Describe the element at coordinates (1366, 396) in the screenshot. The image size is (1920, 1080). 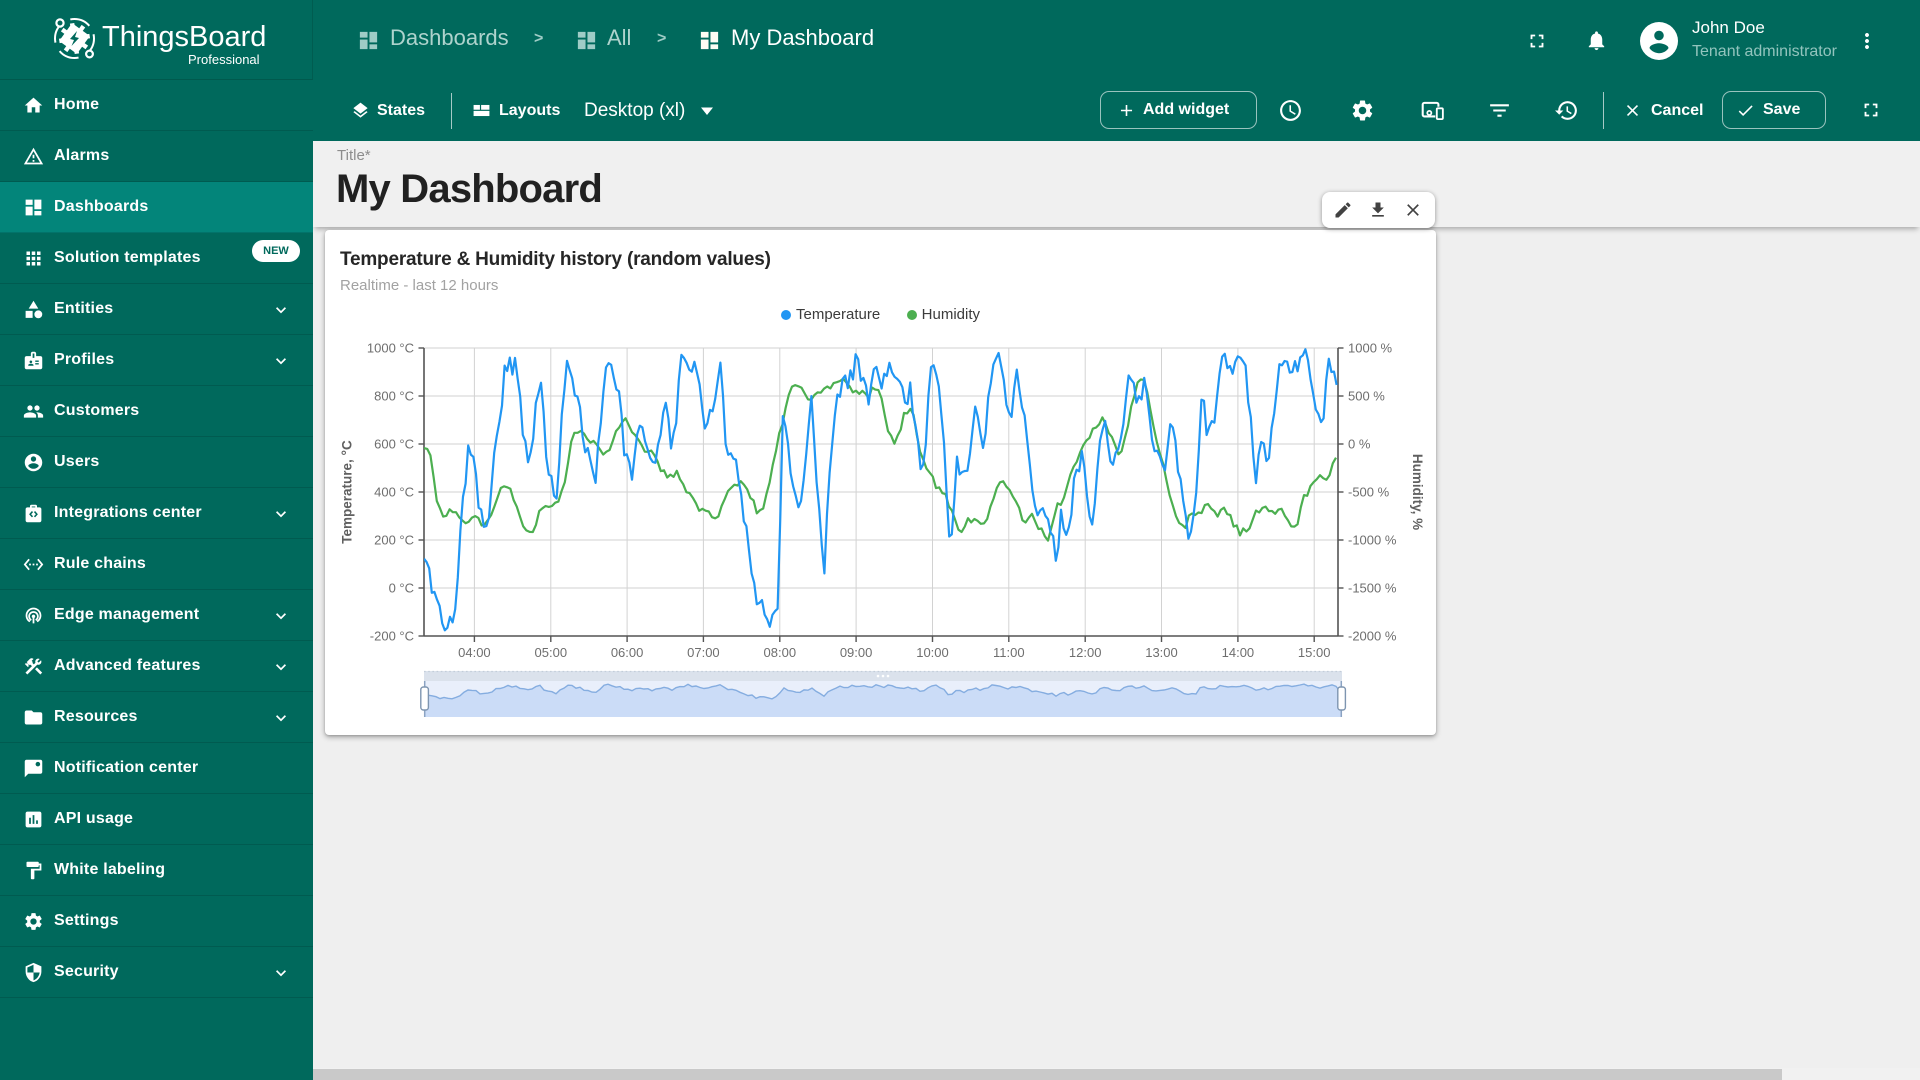
I see `svg-text: 500 %` at that location.